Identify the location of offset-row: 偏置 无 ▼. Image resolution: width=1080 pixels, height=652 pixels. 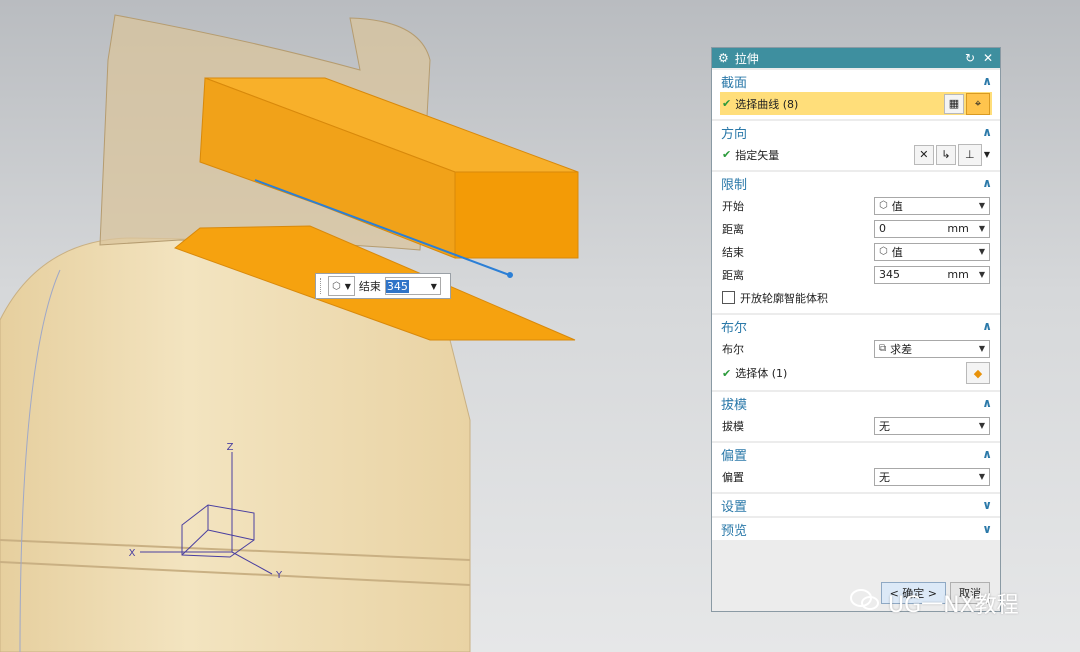
(856, 476).